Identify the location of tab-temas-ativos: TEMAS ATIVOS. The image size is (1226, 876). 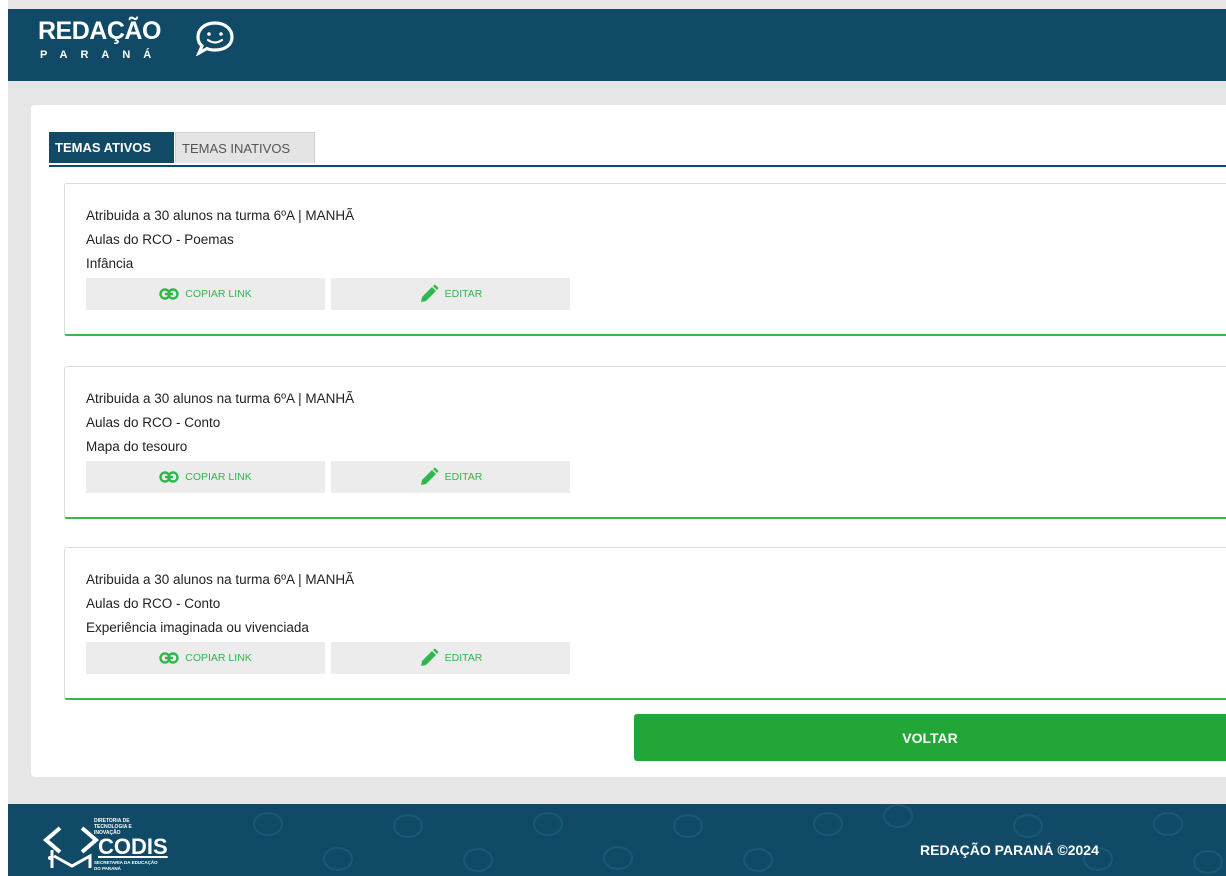
(111, 147).